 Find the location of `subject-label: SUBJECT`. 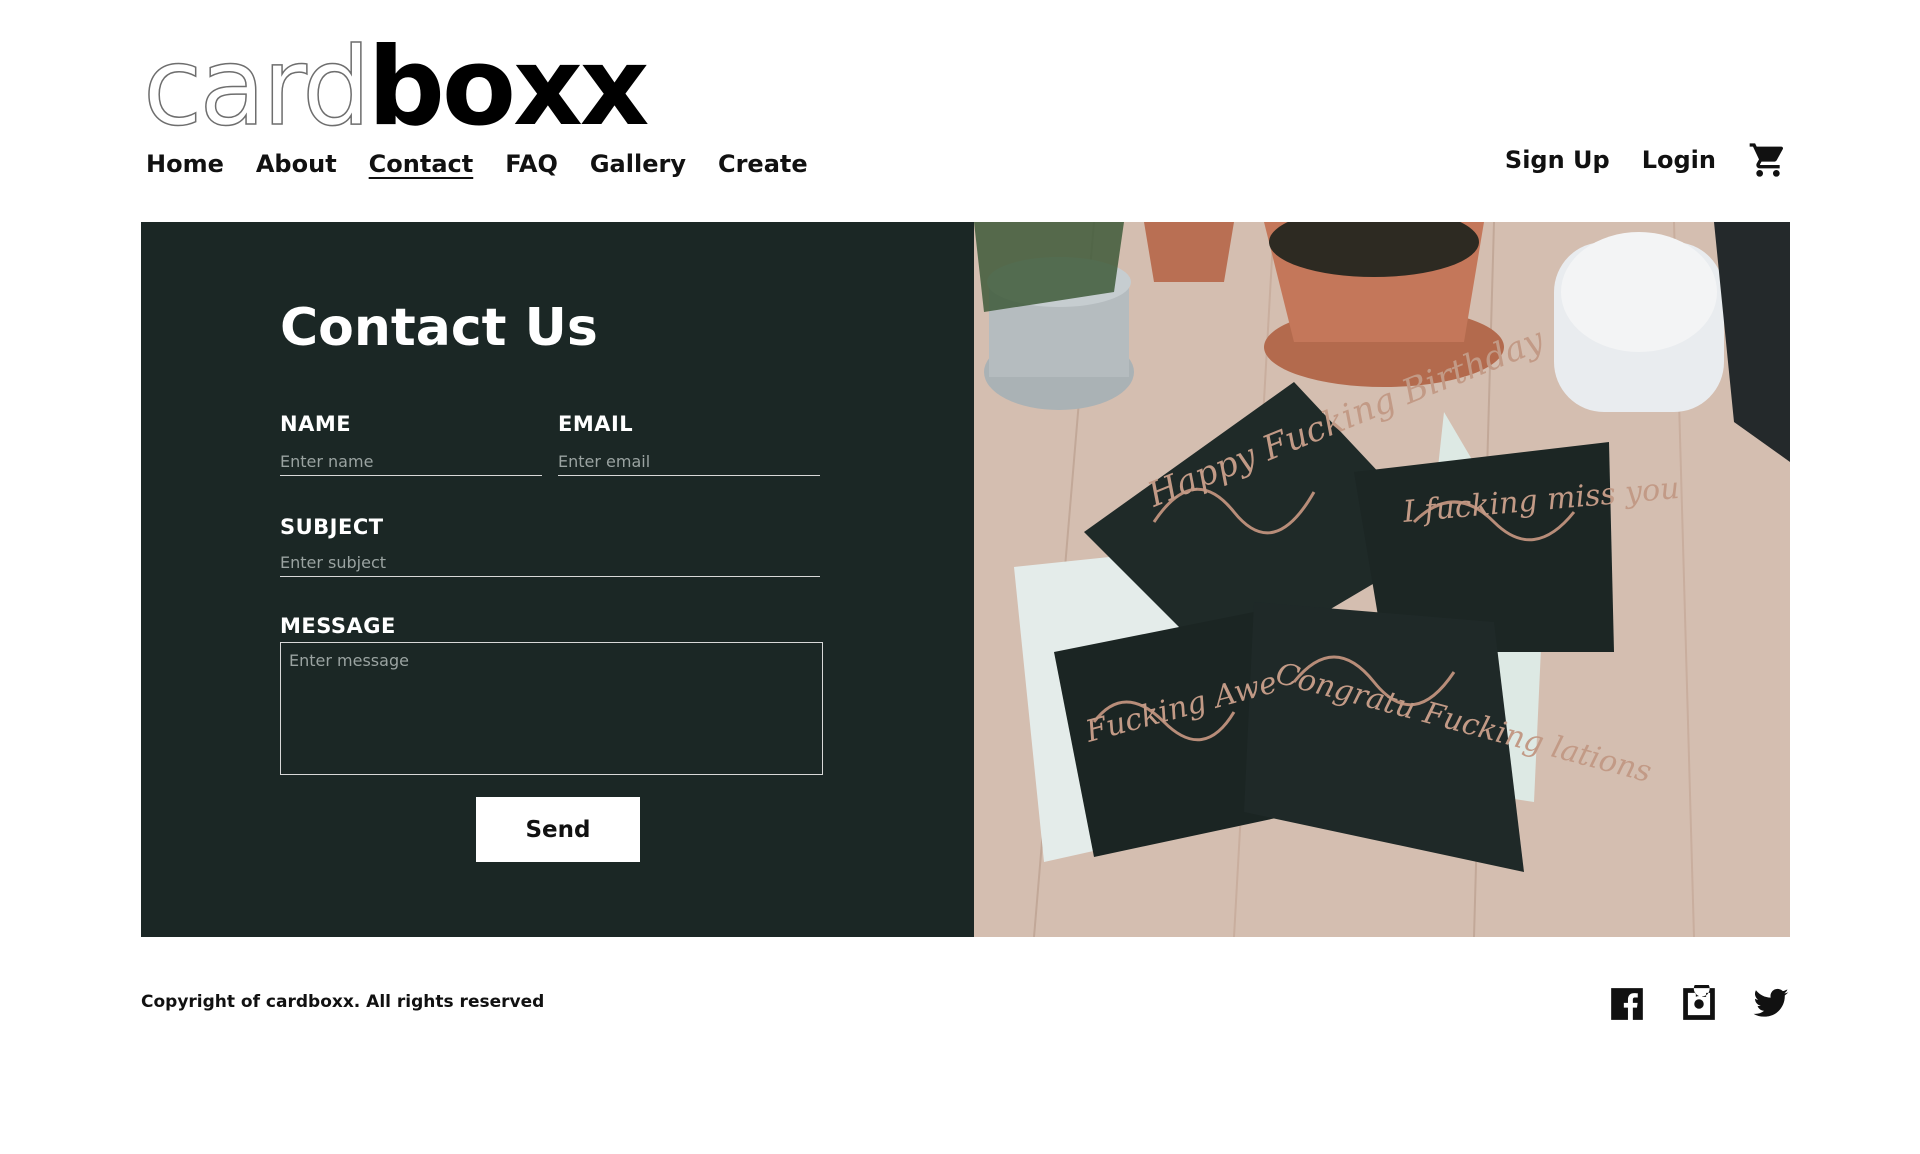

subject-label: SUBJECT is located at coordinates (332, 527).